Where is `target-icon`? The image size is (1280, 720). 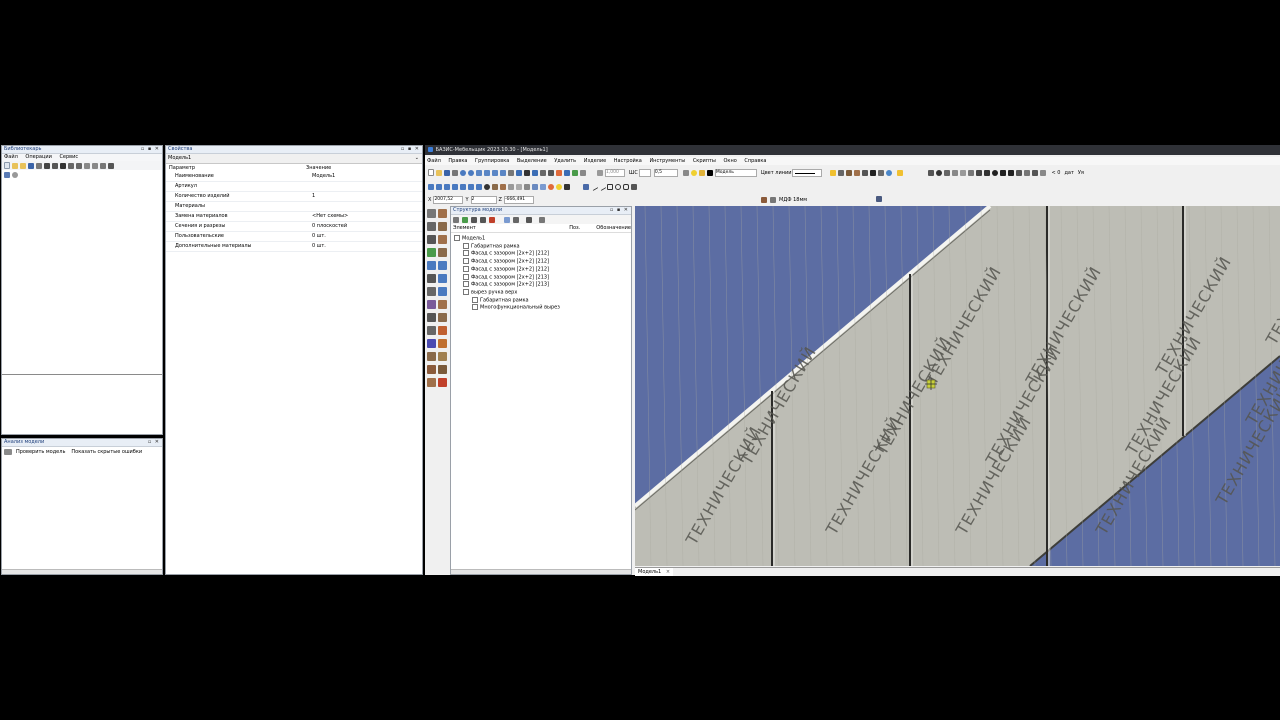
target-icon is located at coordinates (995, 172).